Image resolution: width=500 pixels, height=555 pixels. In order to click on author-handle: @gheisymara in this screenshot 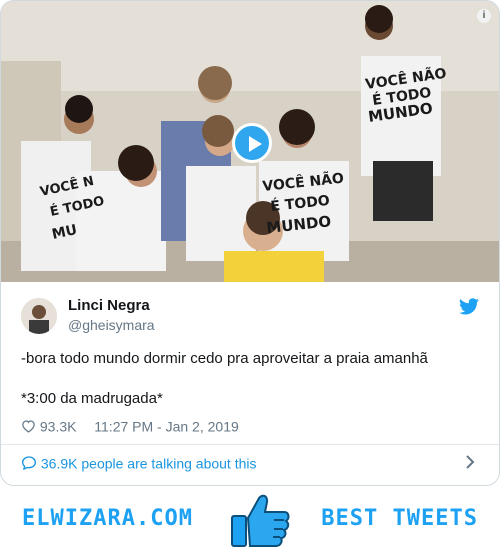, I will do `click(111, 325)`.